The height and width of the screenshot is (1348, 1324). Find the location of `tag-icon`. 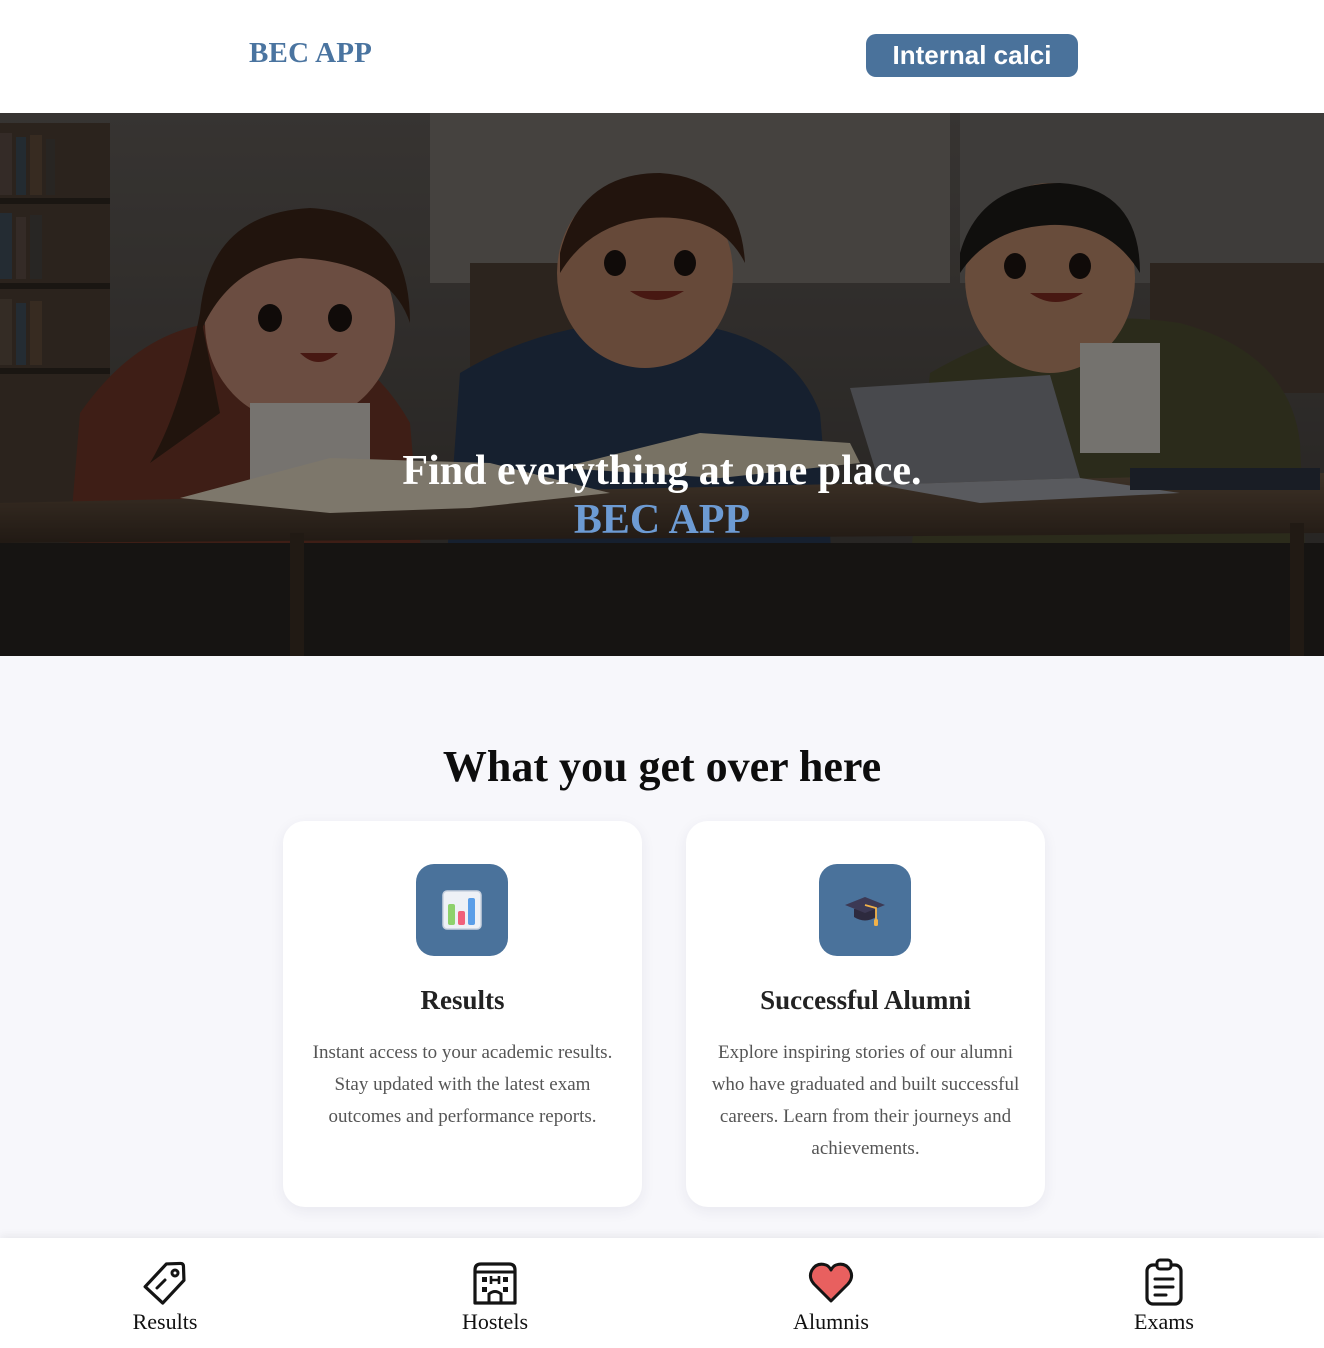

tag-icon is located at coordinates (164, 1283).